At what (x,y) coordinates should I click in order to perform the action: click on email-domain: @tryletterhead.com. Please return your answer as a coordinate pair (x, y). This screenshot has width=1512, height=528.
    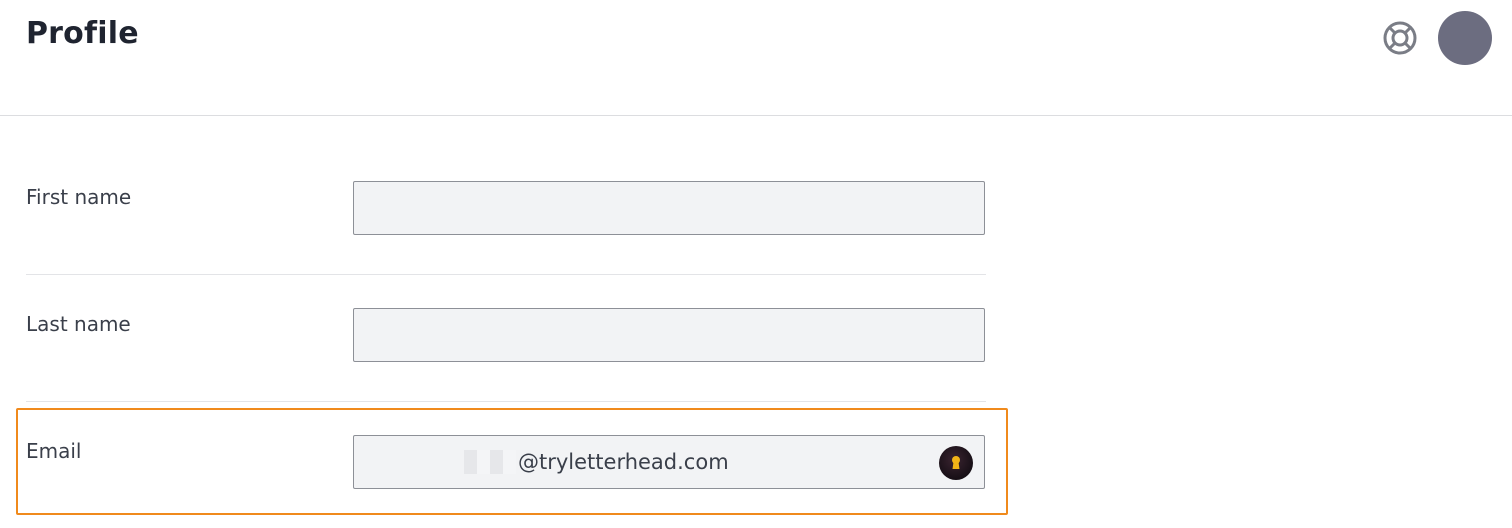
    Looking at the image, I should click on (623, 462).